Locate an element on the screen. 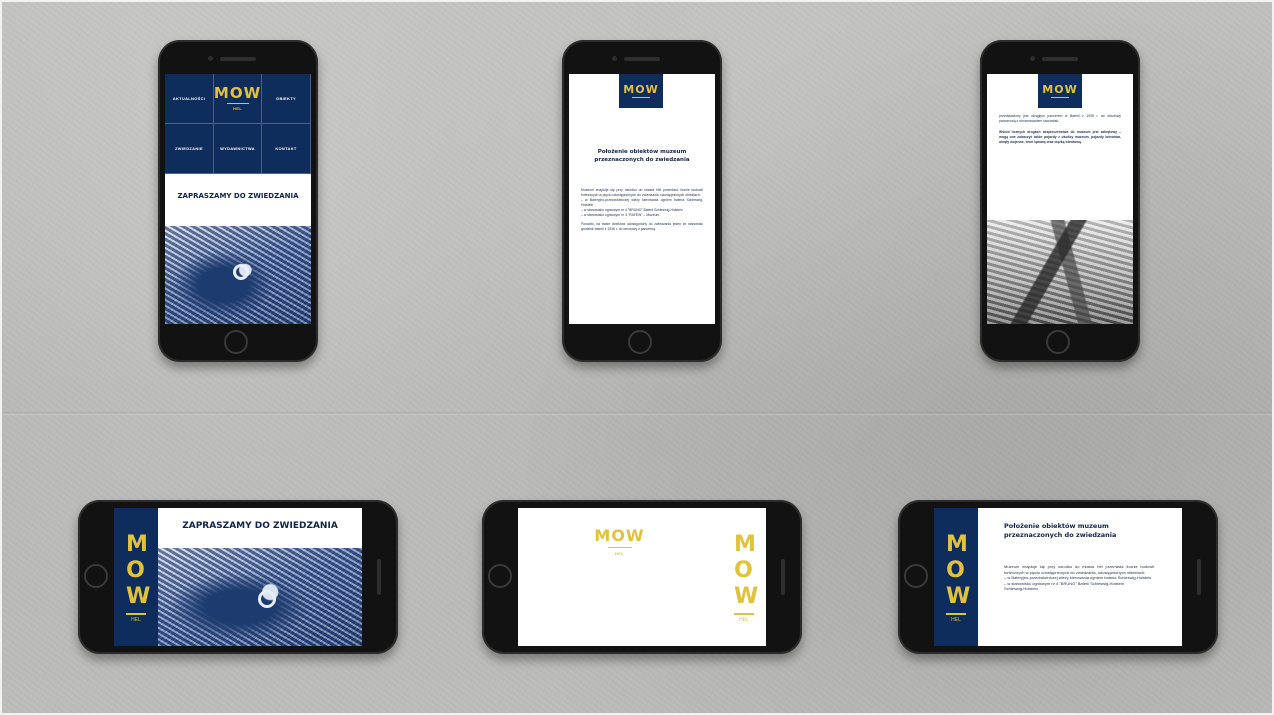 The width and height of the screenshot is (1274, 715). phone-landscape-banner: MOW HEL ZAPRASZAMY DO ZWIEDZANIA is located at coordinates (238, 577).